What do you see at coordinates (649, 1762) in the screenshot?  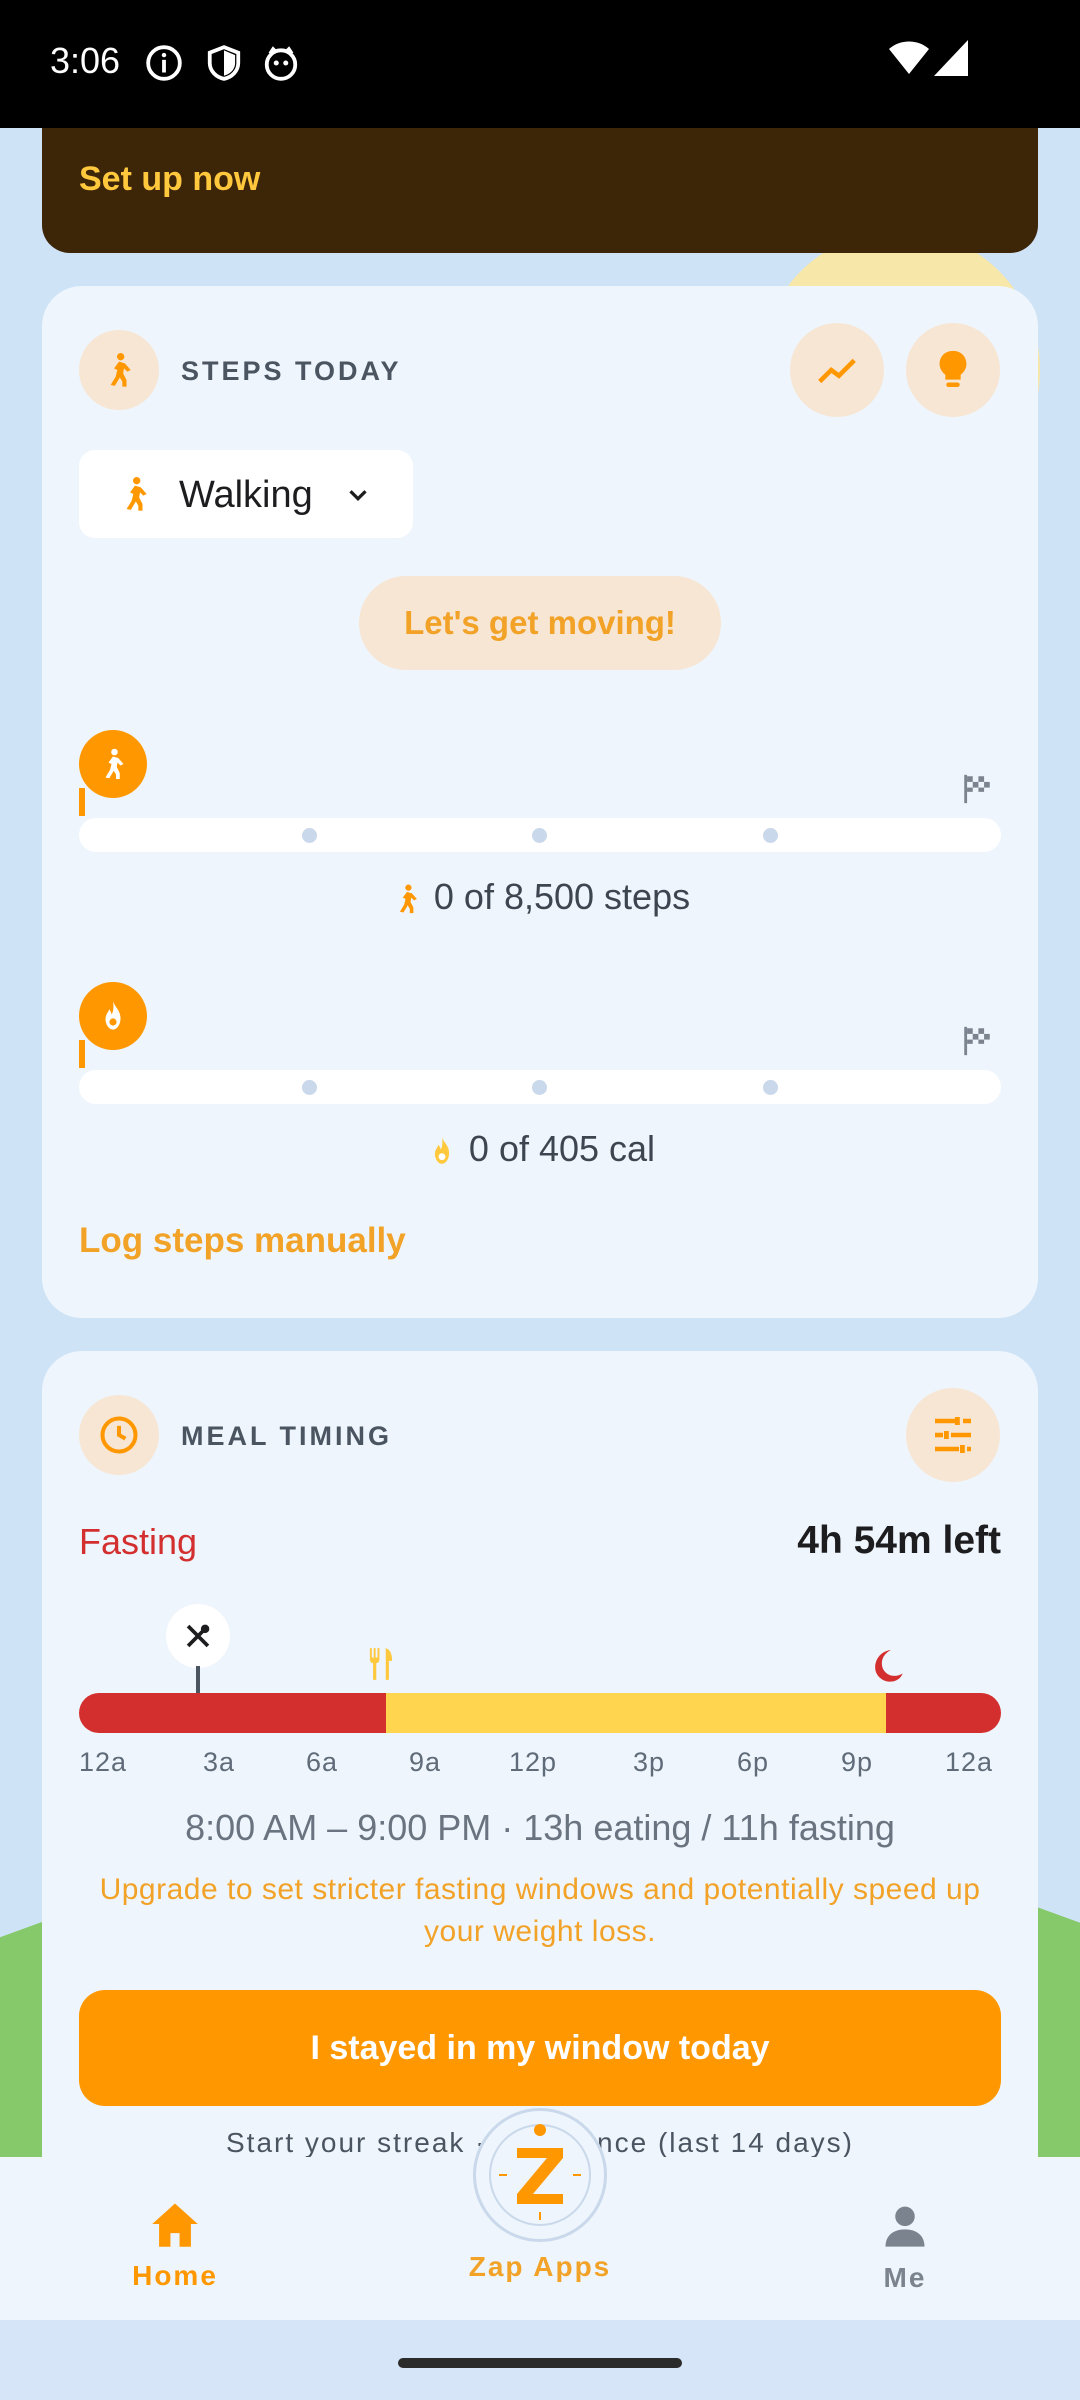 I see `hour-label: 3p` at bounding box center [649, 1762].